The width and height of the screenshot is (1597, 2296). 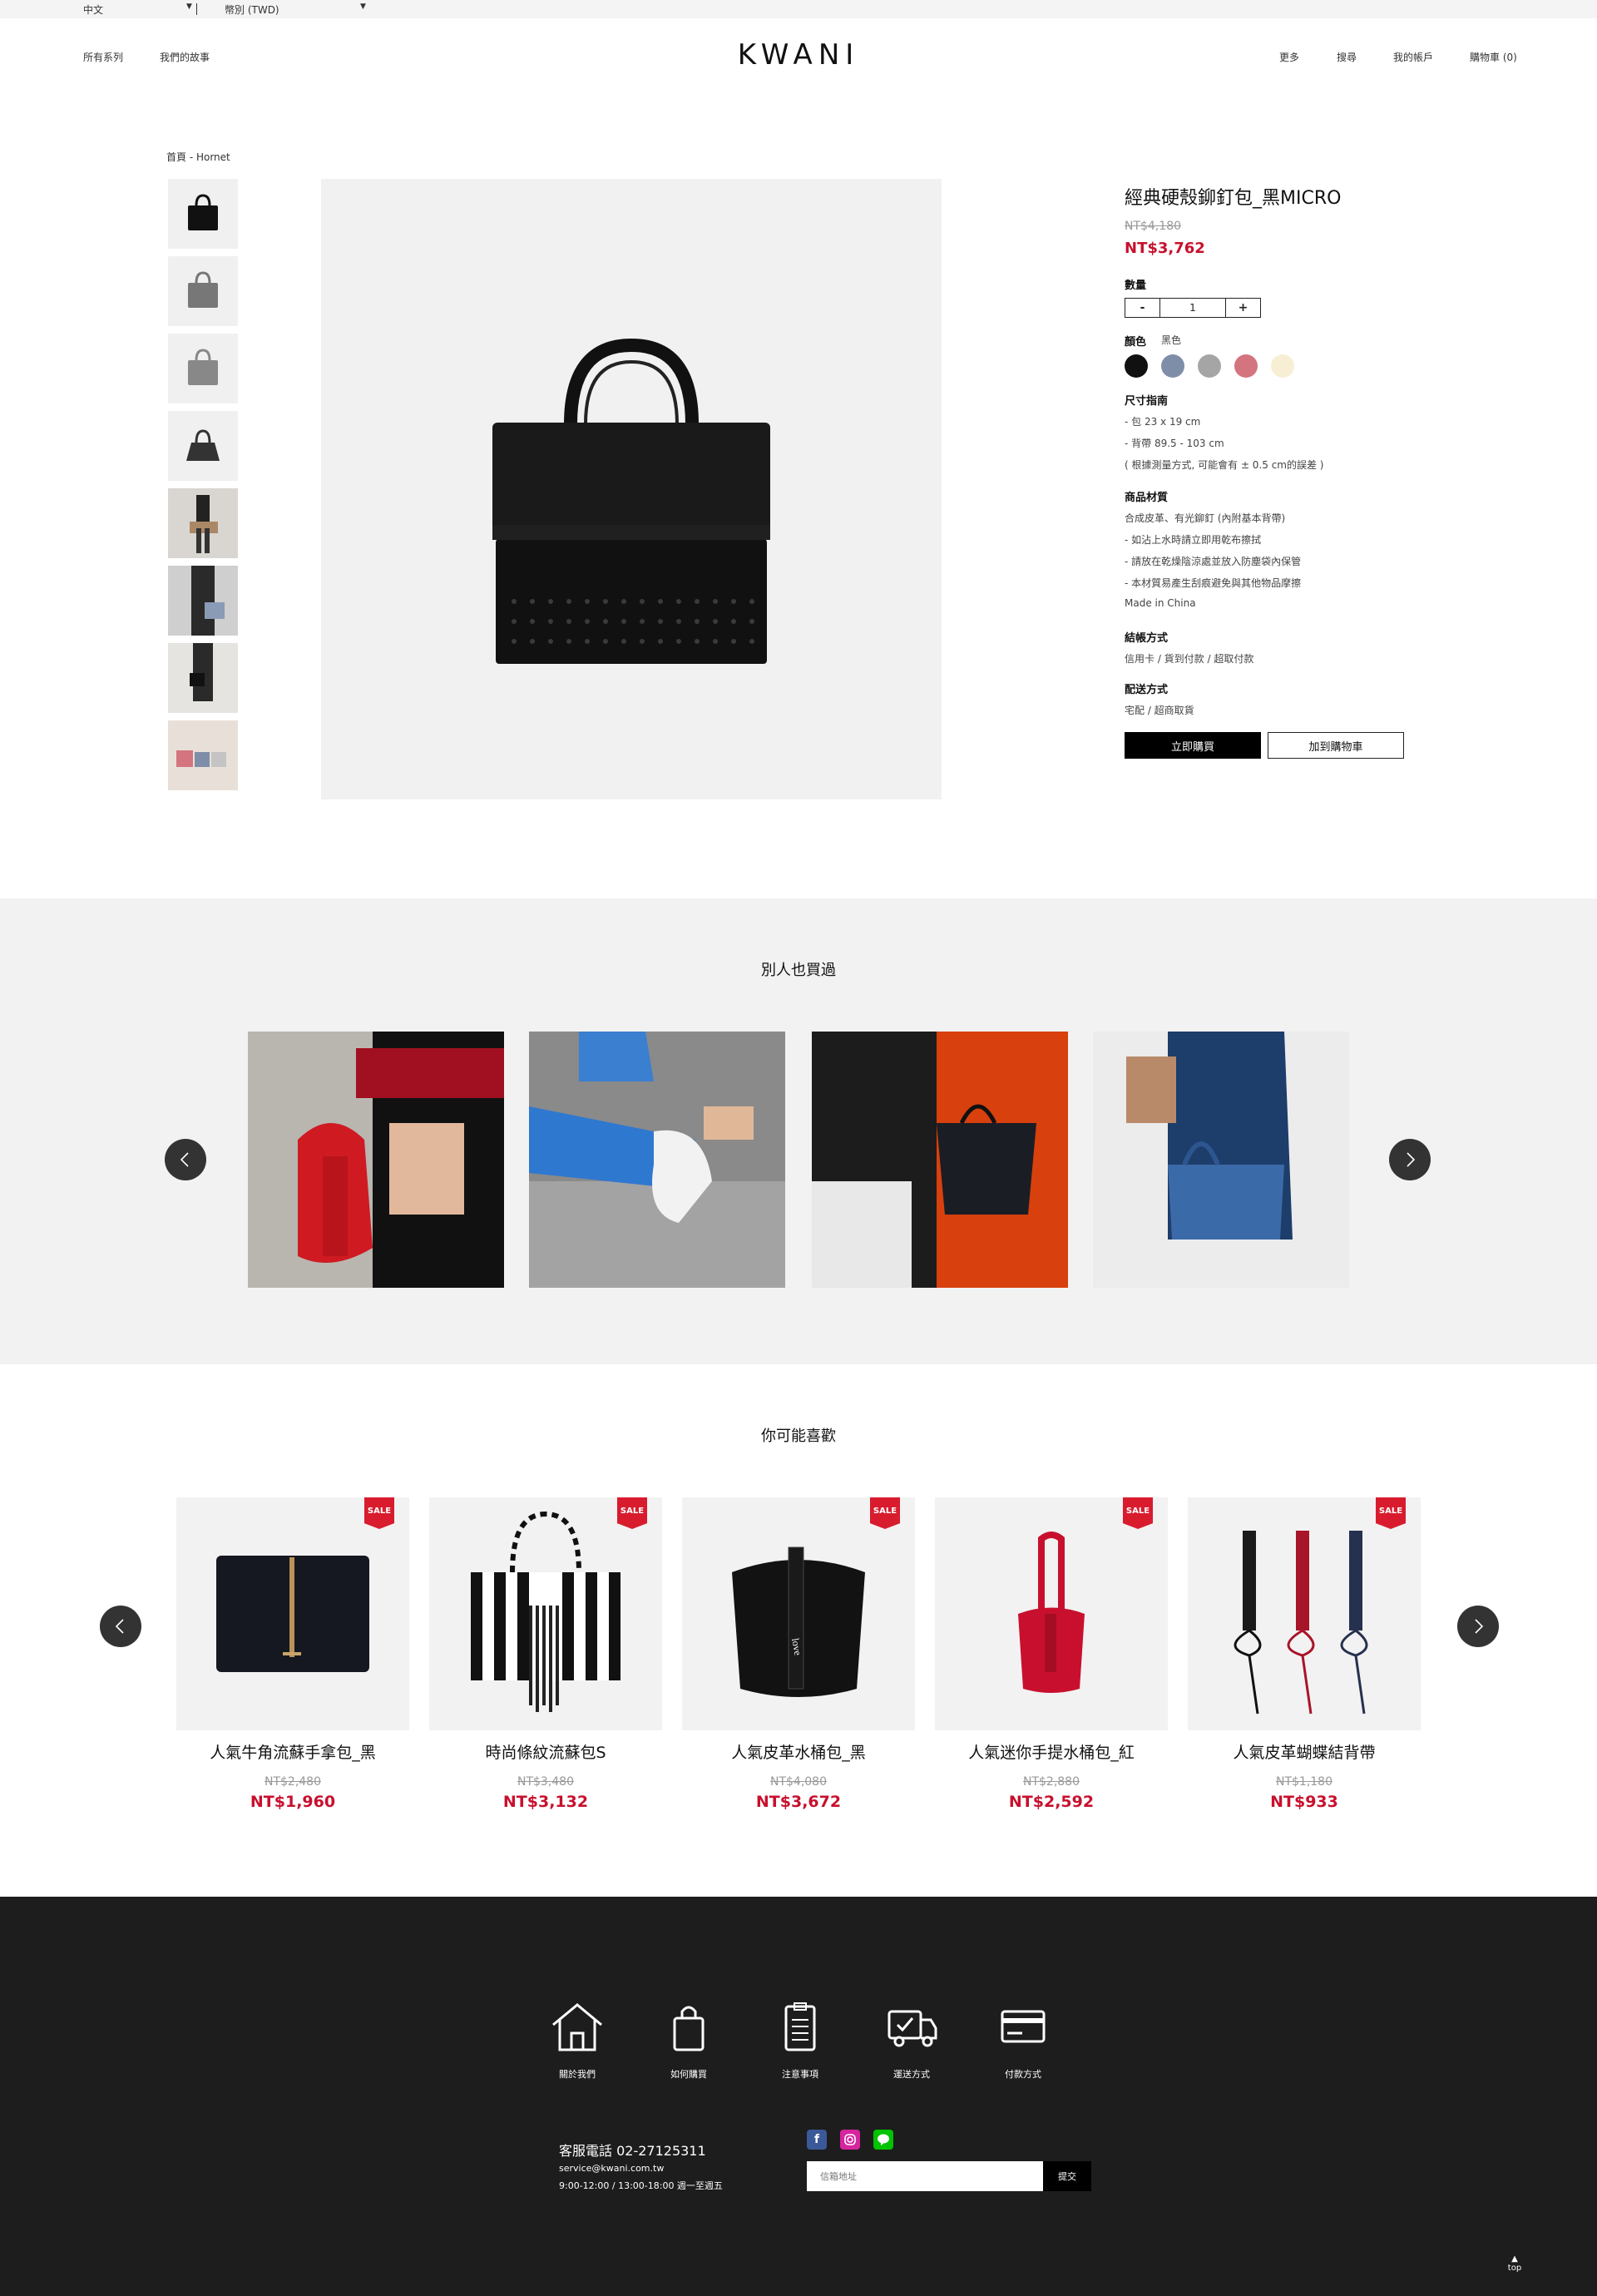 I want to click on home-icon, so click(x=577, y=2028).